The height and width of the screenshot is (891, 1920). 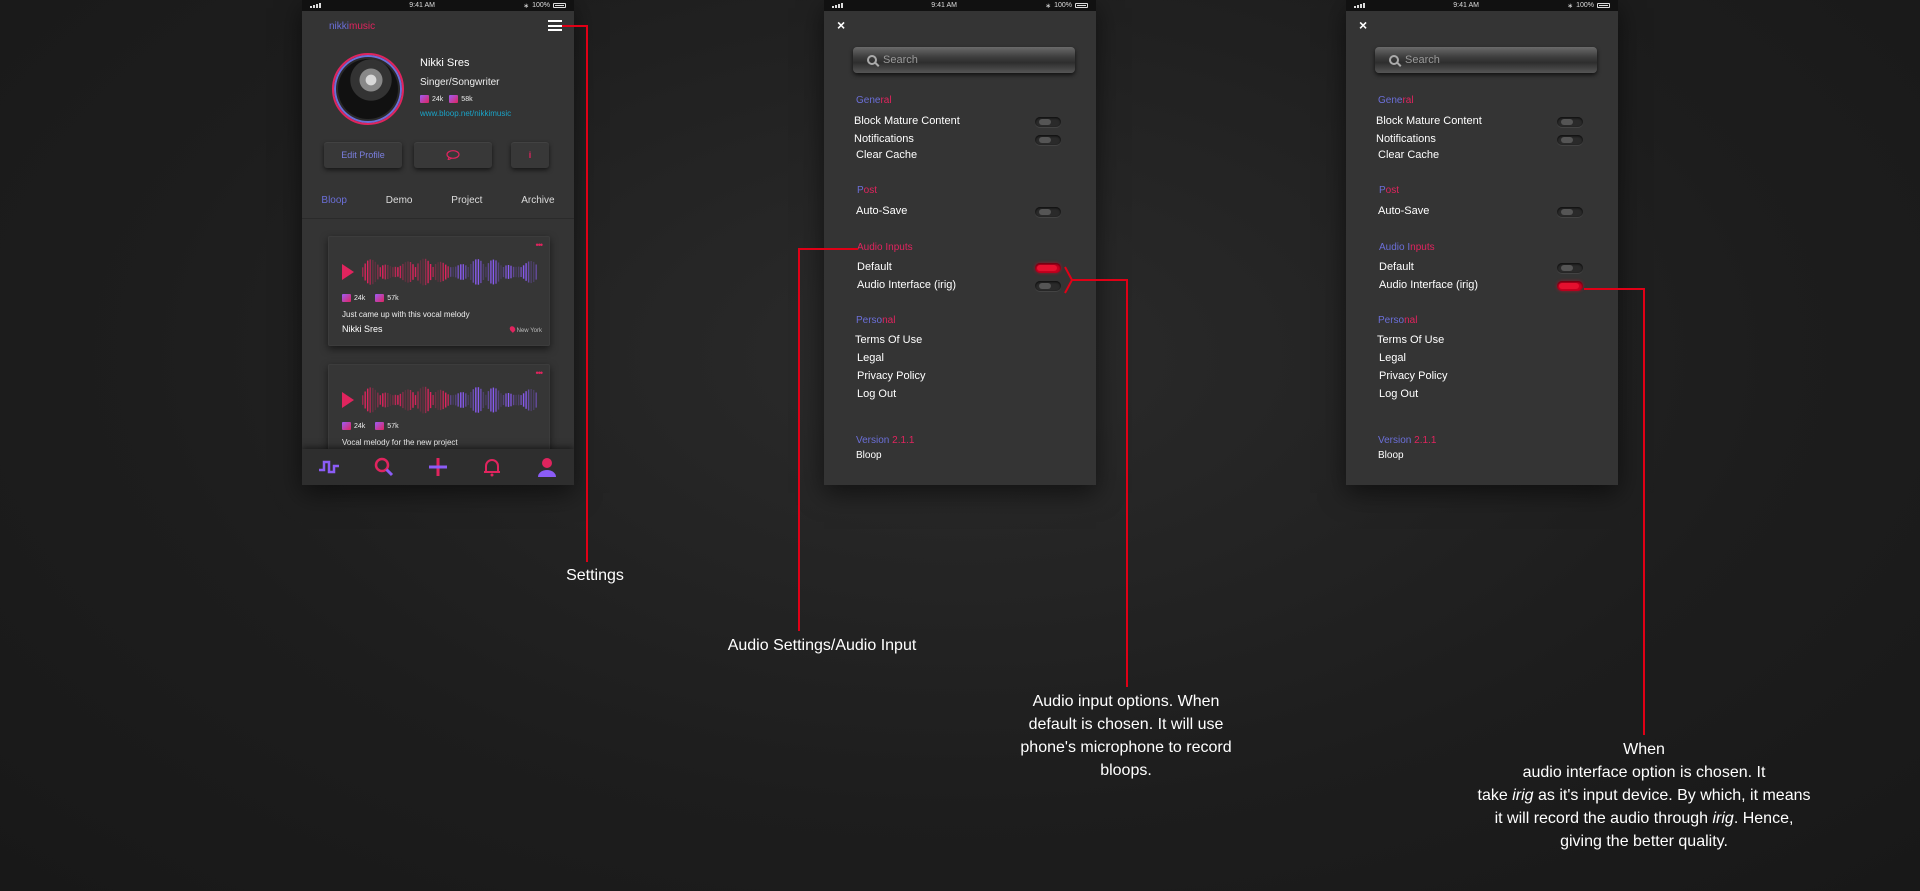 What do you see at coordinates (465, 113) in the screenshot?
I see `profile-link: www.bloop.net/nikkimusic` at bounding box center [465, 113].